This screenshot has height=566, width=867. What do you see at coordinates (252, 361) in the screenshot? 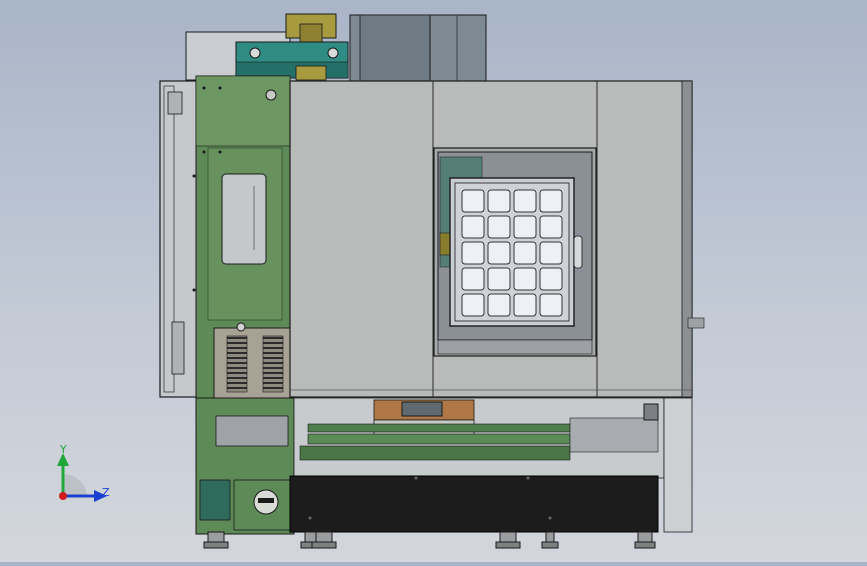
I see `ventilation-louver-box` at bounding box center [252, 361].